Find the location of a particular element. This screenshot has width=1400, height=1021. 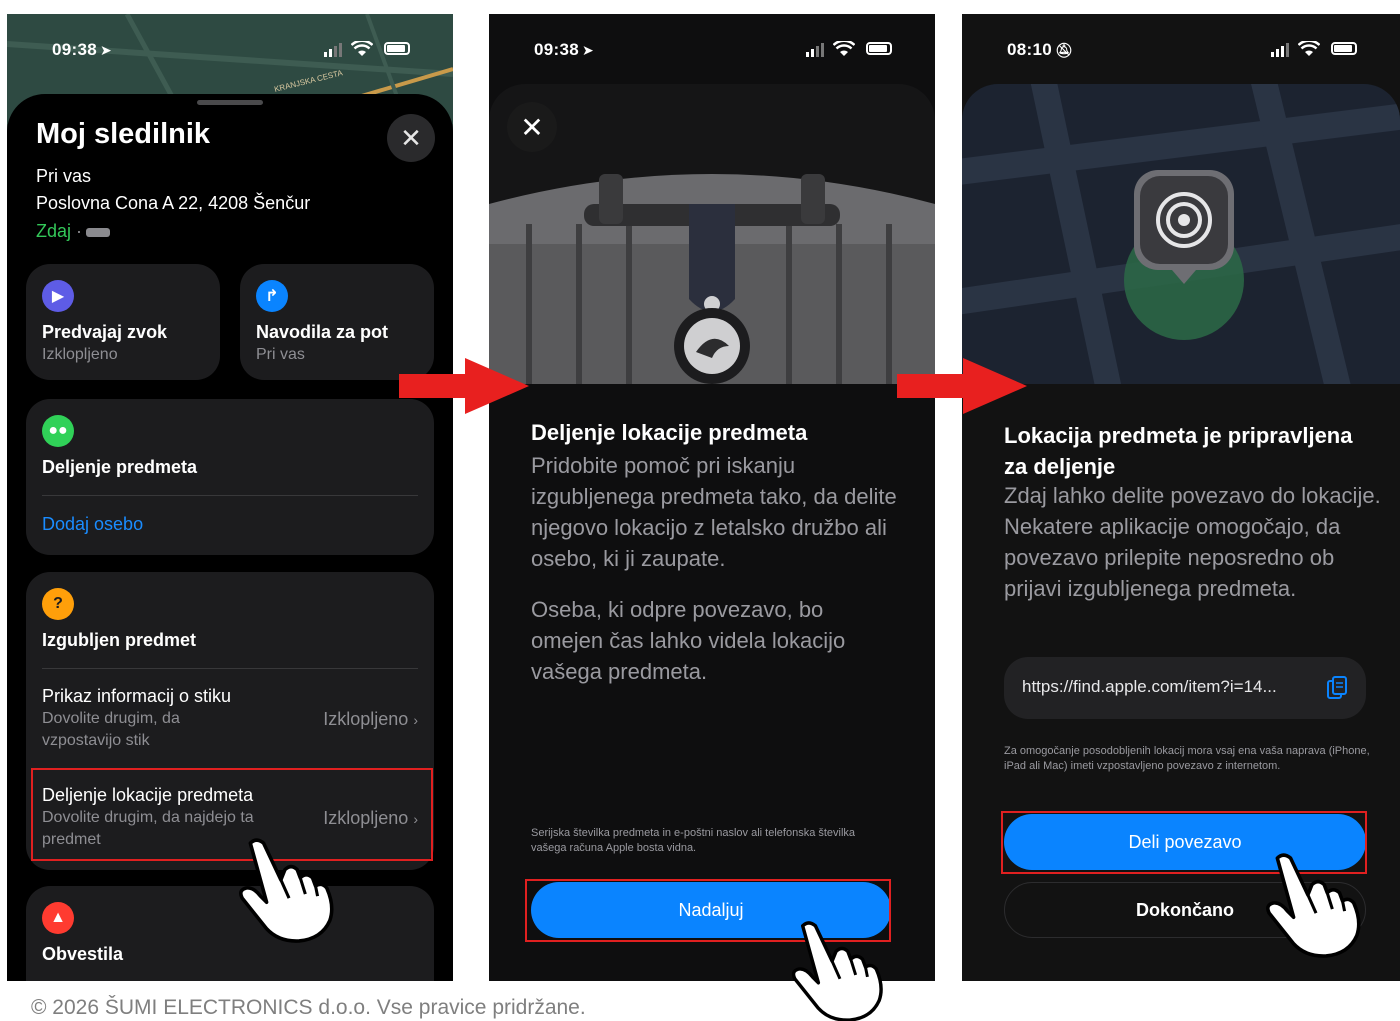

play-sound-title: Predvajaj zvok is located at coordinates (105, 332).